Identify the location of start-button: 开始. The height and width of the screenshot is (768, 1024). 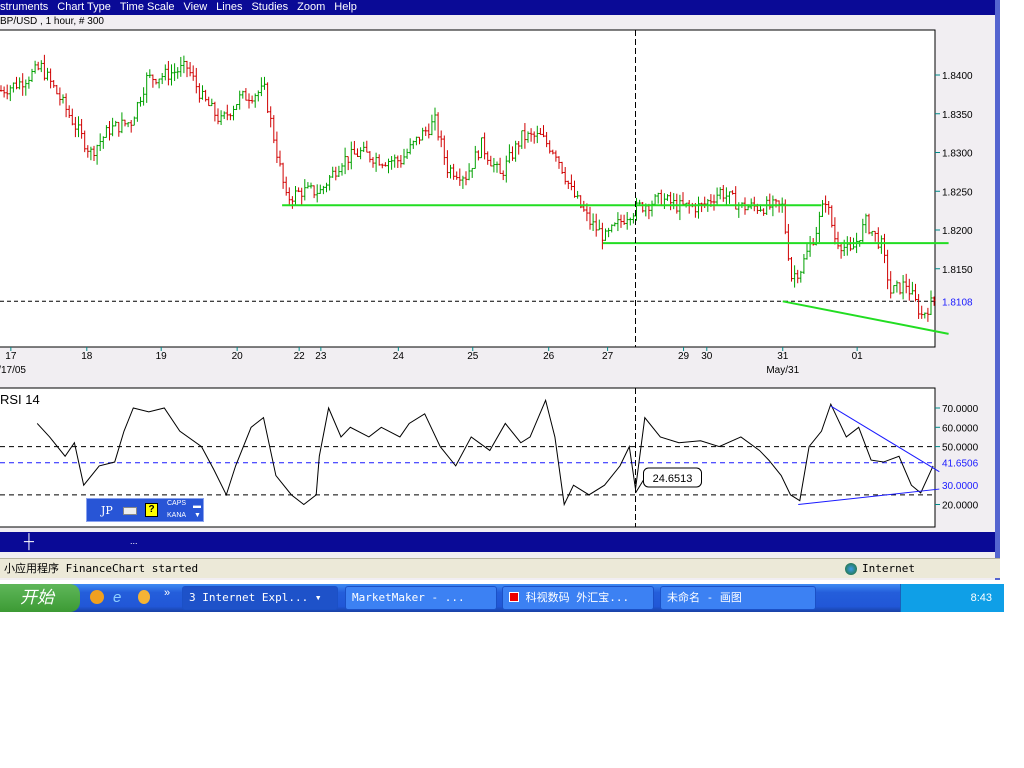
(40, 598).